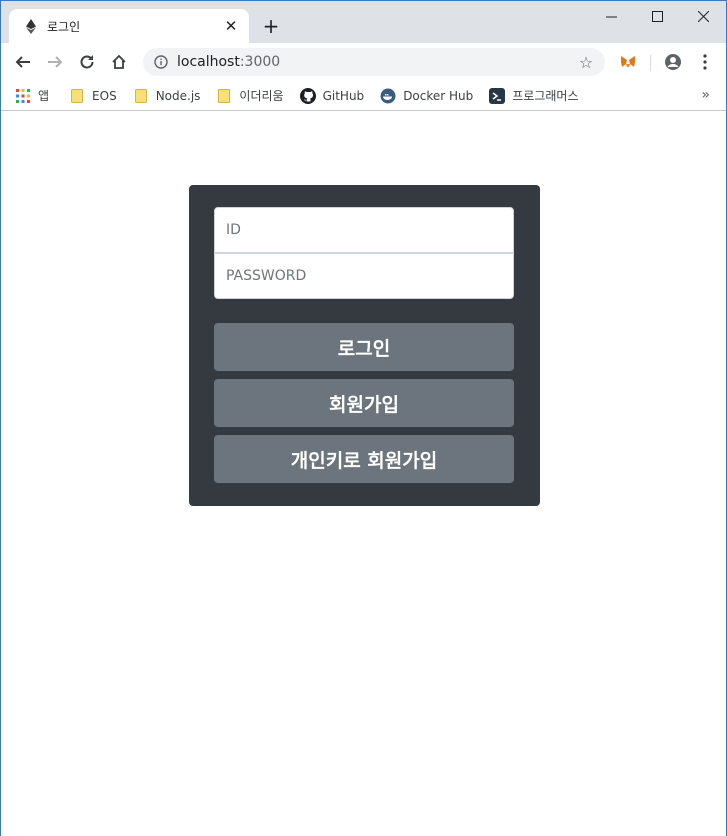 The height and width of the screenshot is (836, 727). I want to click on bookmark-github: GitHub, so click(332, 95).